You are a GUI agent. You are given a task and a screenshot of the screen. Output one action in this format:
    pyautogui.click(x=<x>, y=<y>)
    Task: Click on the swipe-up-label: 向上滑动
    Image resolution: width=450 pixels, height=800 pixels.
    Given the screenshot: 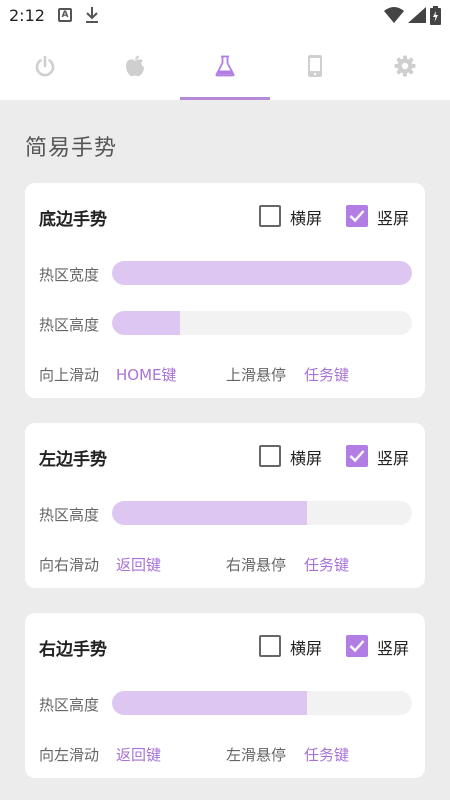 What is the action you would take?
    pyautogui.click(x=69, y=375)
    